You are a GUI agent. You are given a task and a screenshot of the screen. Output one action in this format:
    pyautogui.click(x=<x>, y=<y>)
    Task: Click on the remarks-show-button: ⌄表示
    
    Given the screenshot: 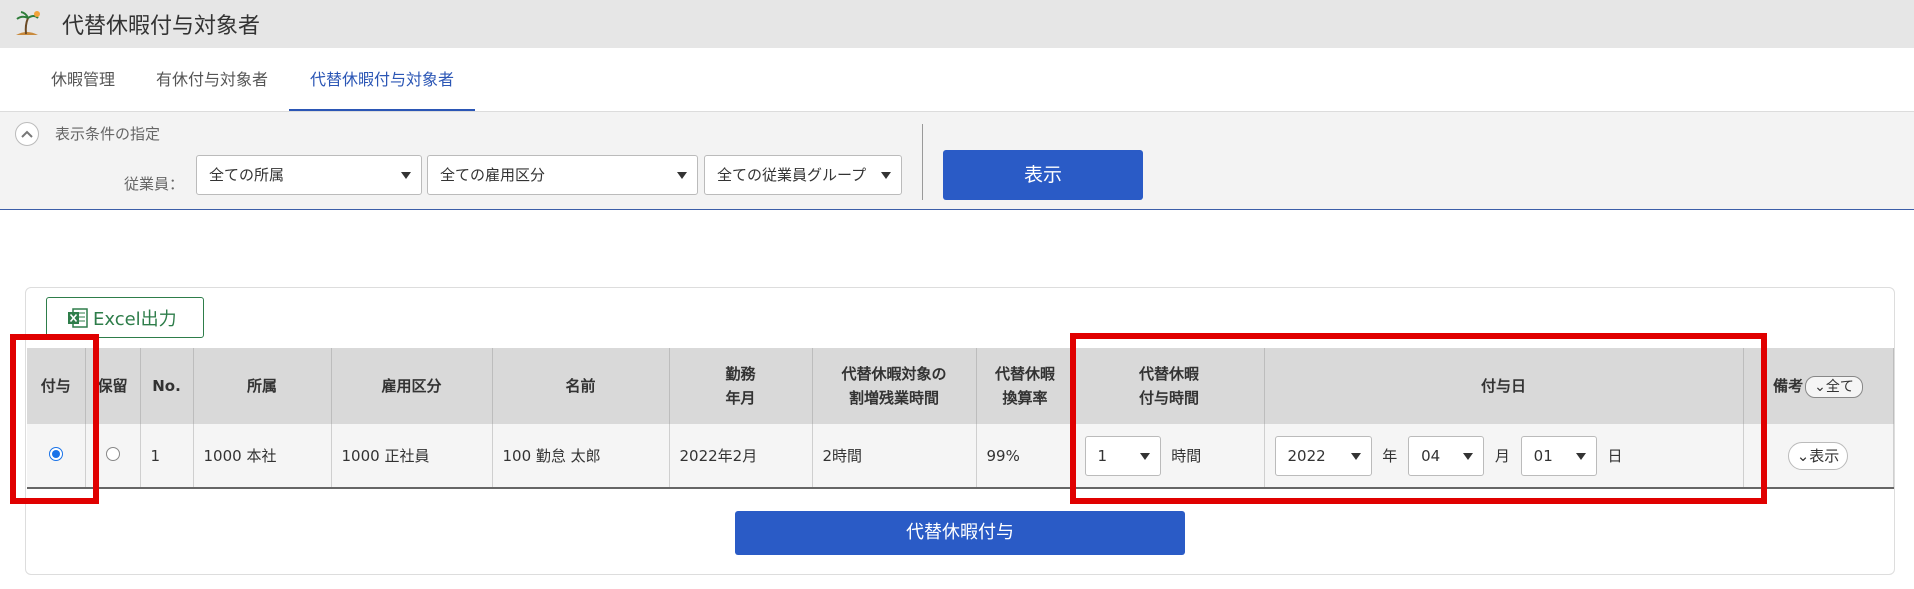 What is the action you would take?
    pyautogui.click(x=1818, y=455)
    